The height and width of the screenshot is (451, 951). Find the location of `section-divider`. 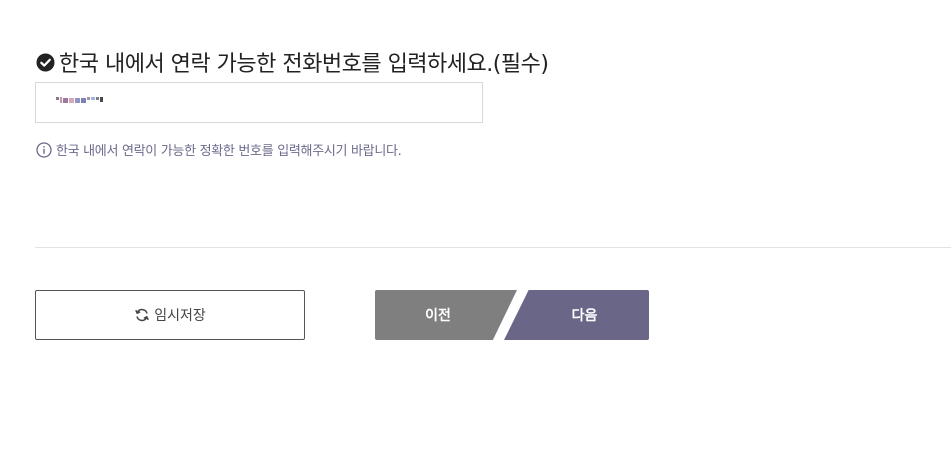

section-divider is located at coordinates (493, 247).